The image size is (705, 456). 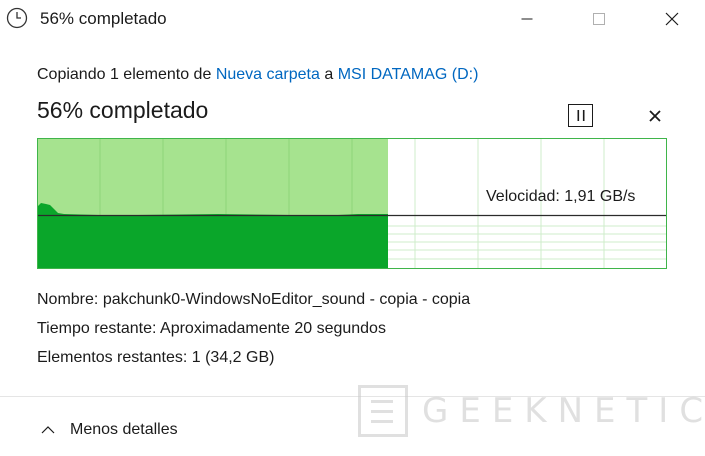 What do you see at coordinates (408, 74) in the screenshot?
I see `destination-drive-link: MSI DATAMAG (D:)` at bounding box center [408, 74].